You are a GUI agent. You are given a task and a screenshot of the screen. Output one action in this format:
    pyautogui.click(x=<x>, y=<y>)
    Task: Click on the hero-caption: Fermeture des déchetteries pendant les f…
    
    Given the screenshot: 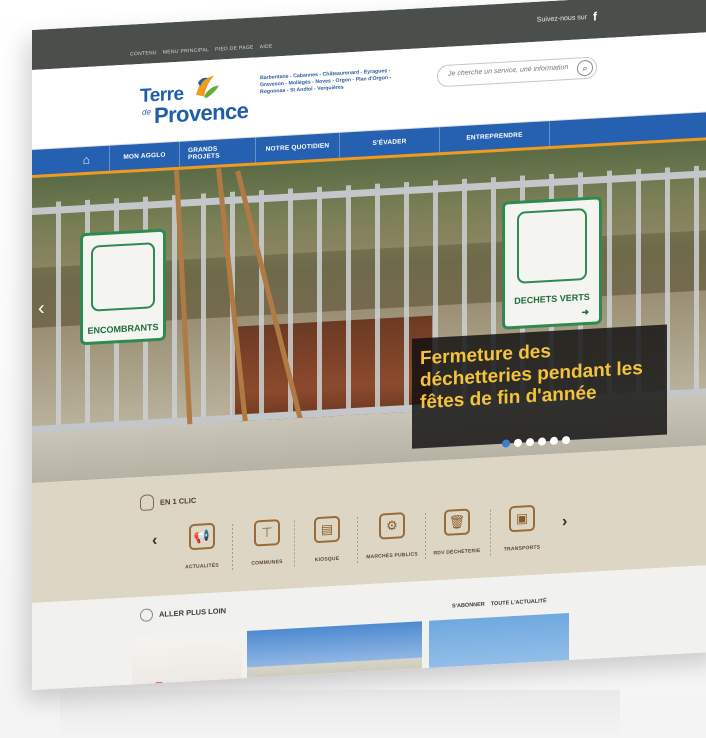 What is the action you would take?
    pyautogui.click(x=539, y=386)
    